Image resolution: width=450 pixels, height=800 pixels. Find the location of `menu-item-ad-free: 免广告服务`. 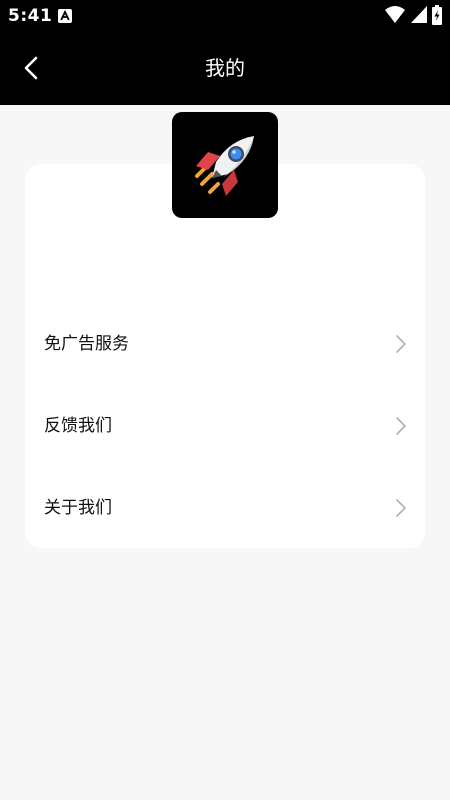

menu-item-ad-free: 免广告服务 is located at coordinates (225, 344).